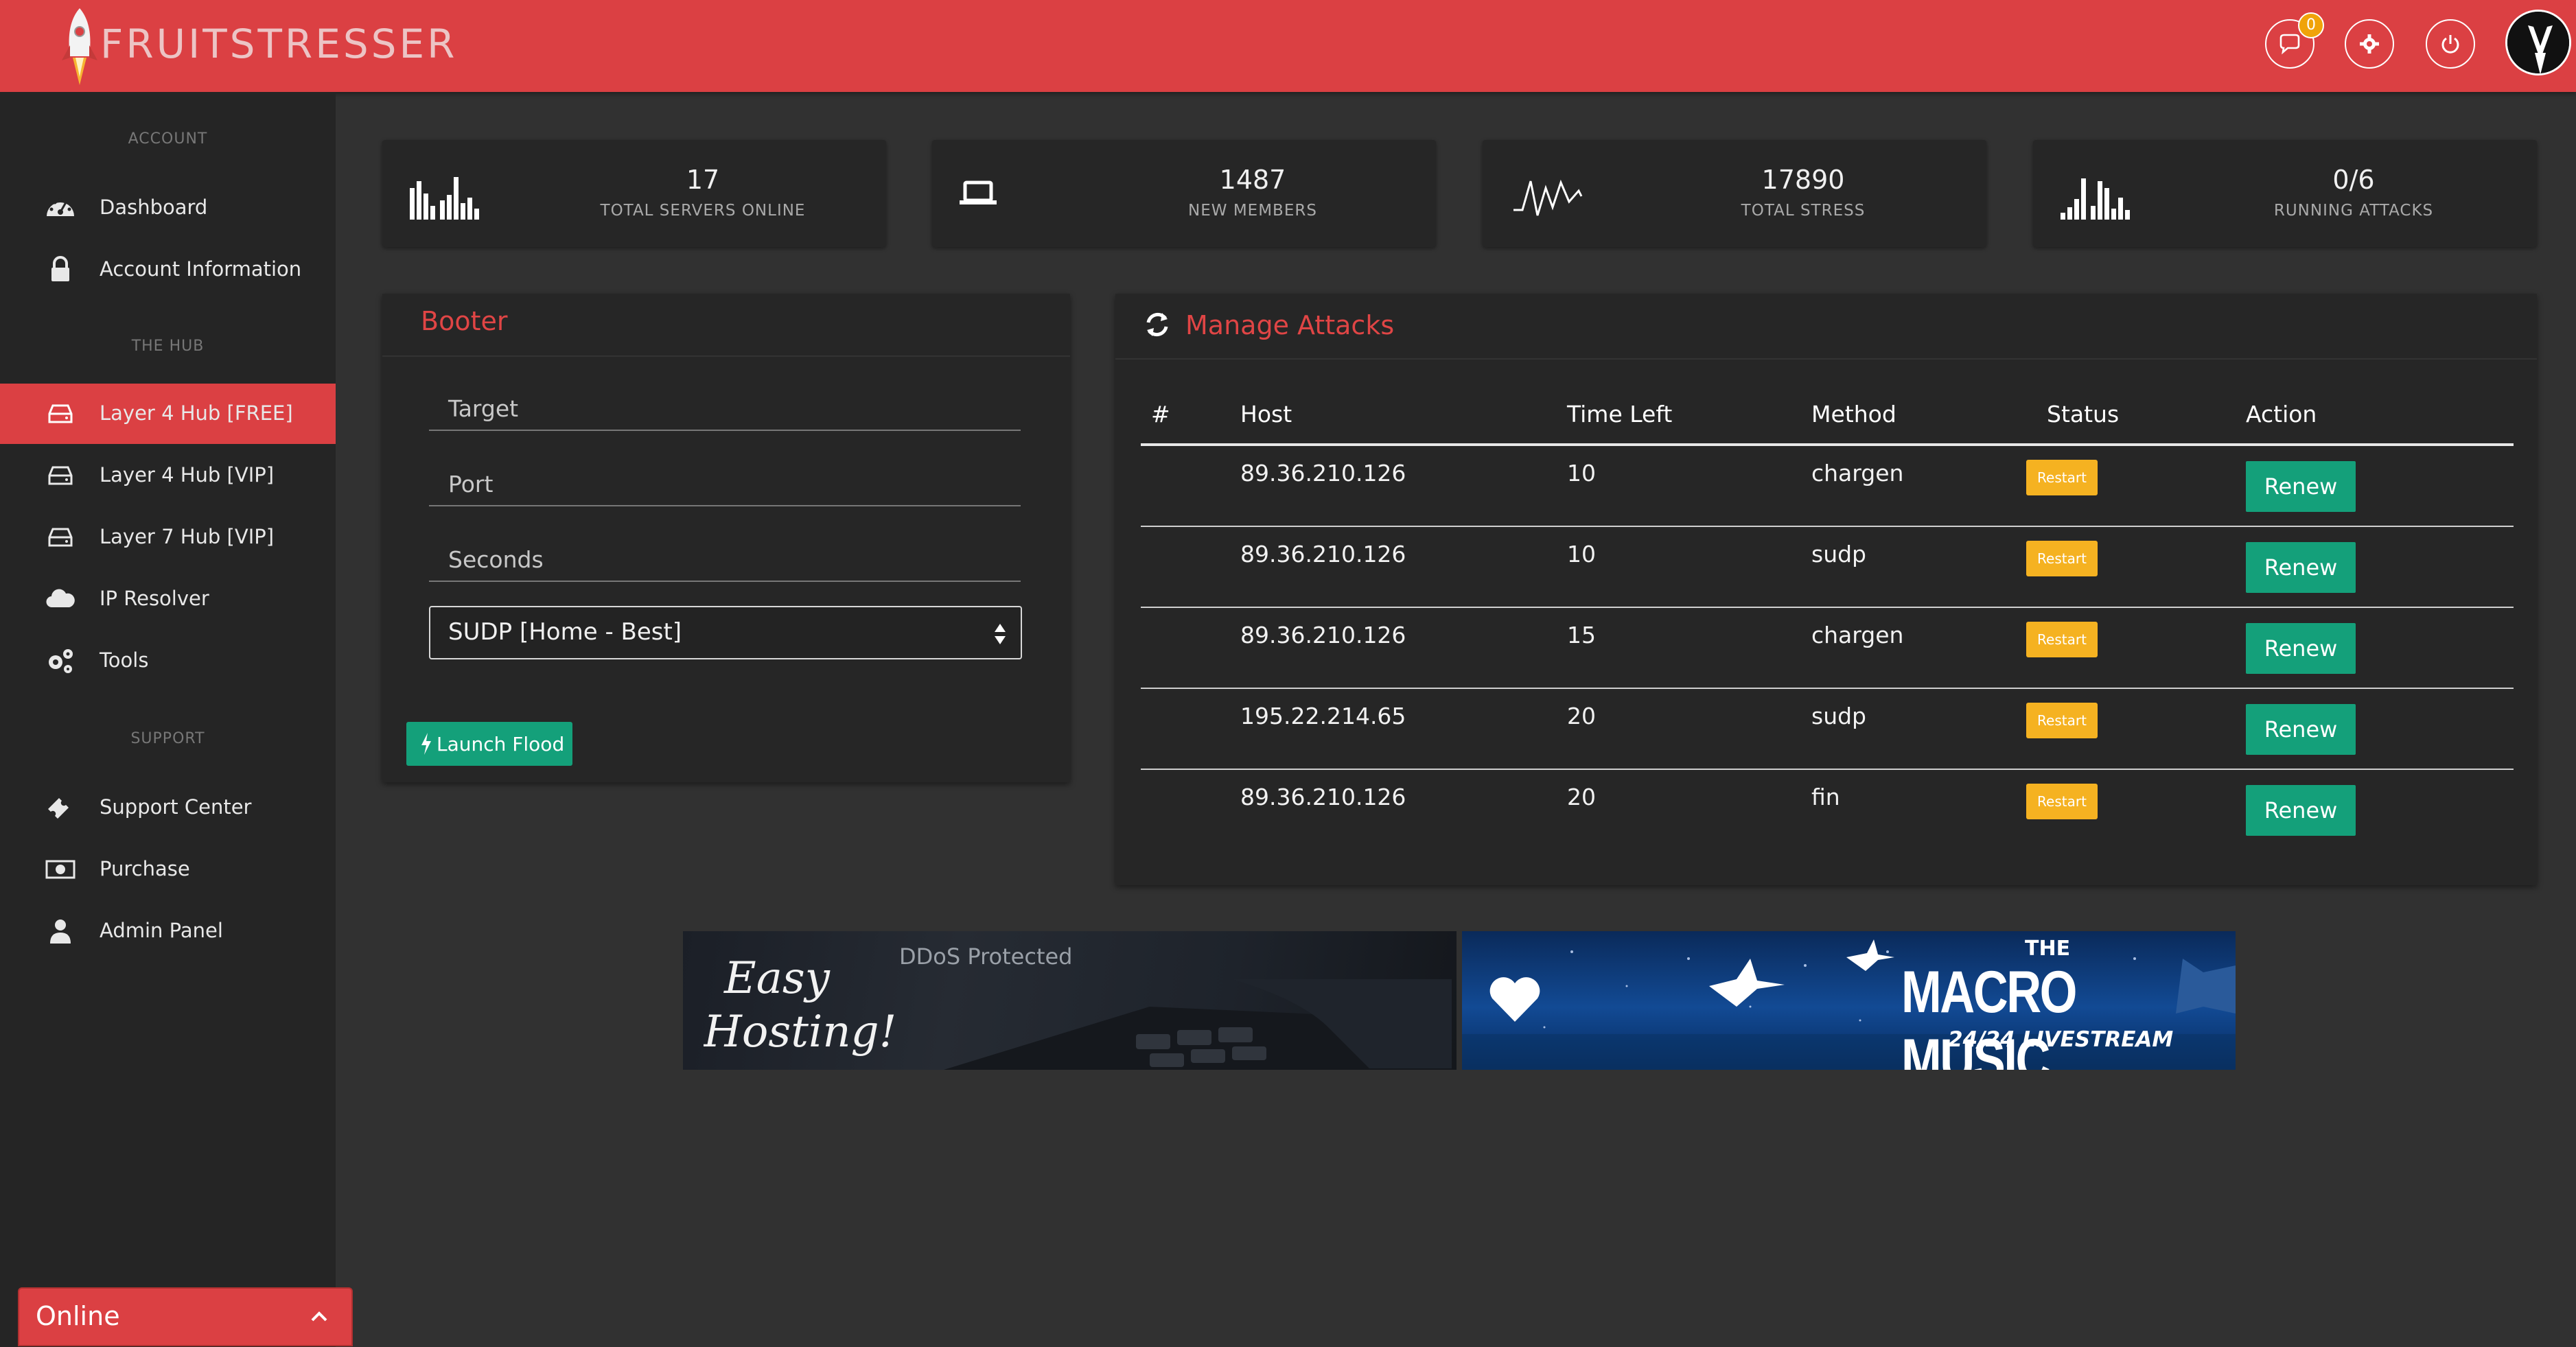  What do you see at coordinates (185, 1316) in the screenshot?
I see `online-status-bar: Online` at bounding box center [185, 1316].